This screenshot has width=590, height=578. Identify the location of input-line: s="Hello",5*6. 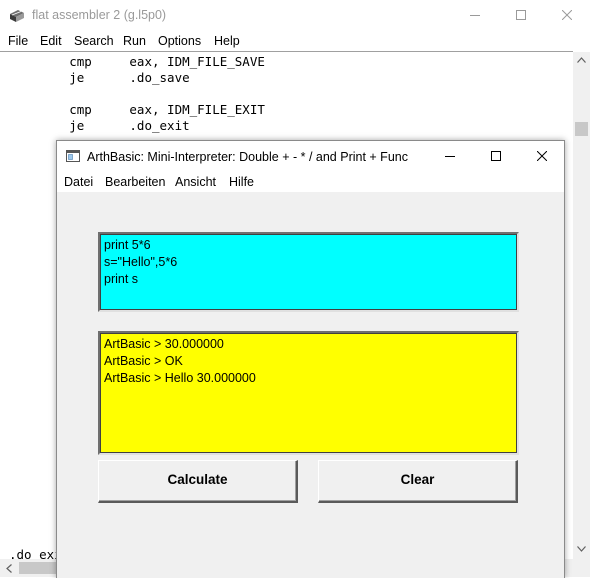
(141, 262).